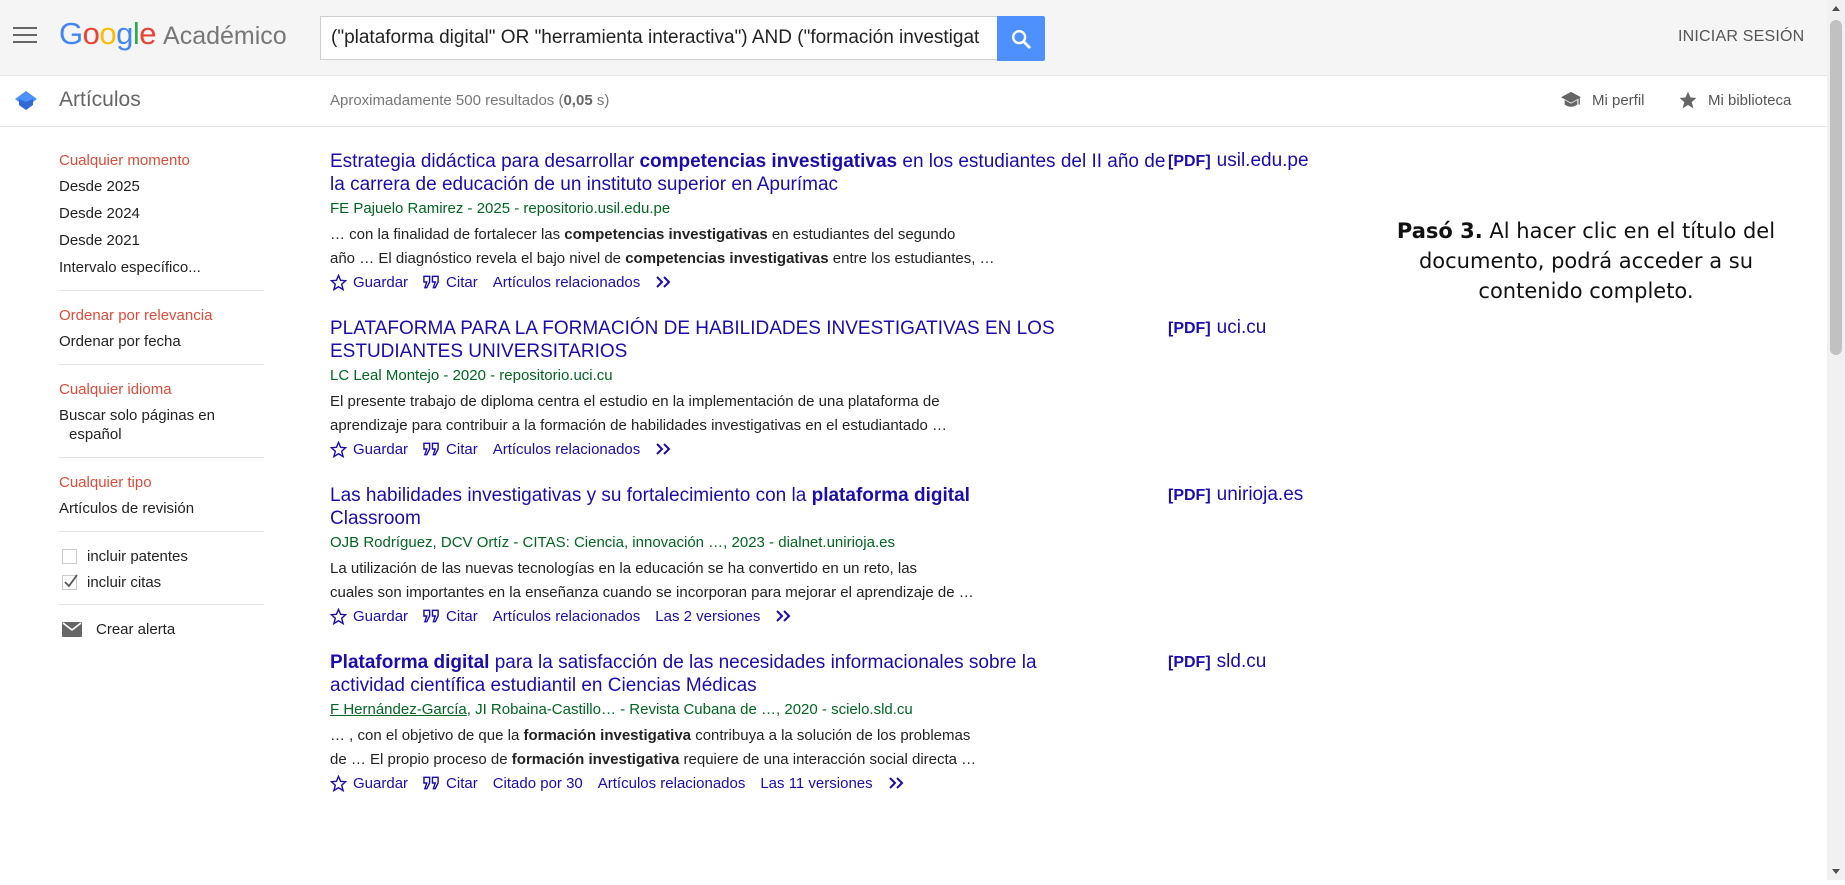  Describe the element at coordinates (72, 629) in the screenshot. I see `envelope-icon` at that location.